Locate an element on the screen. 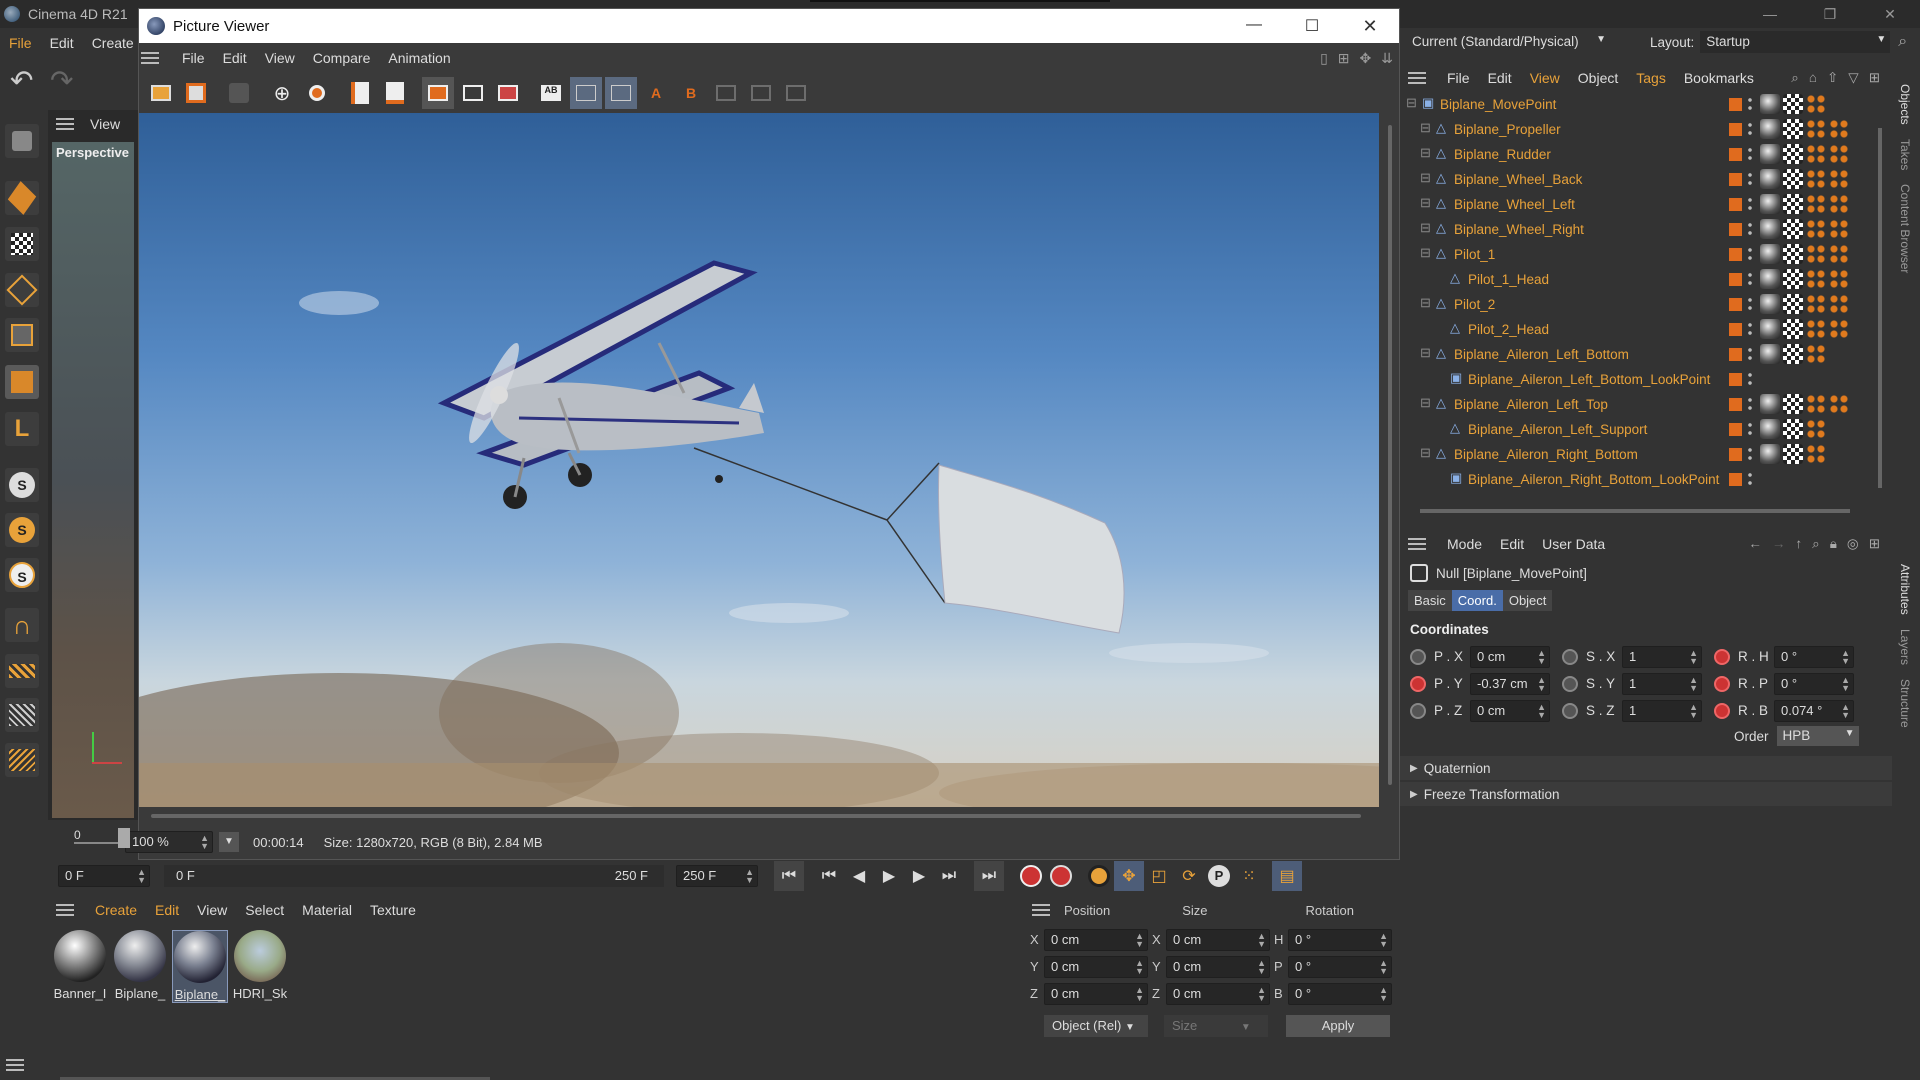 The image size is (1920, 1080). attr-tab-basic: Basic is located at coordinates (1430, 600).